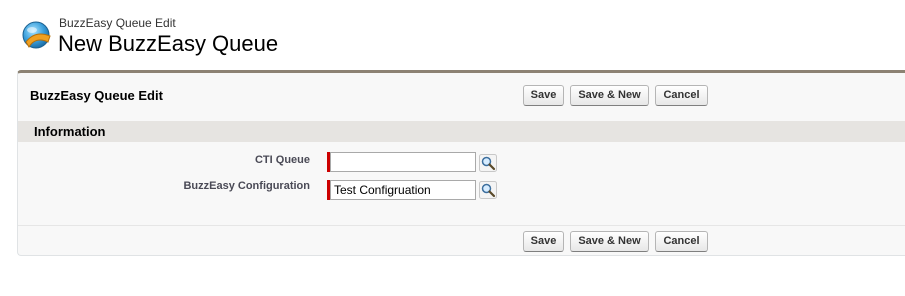 The image size is (905, 296). I want to click on save-new-button-bottom: Save & New, so click(609, 241).